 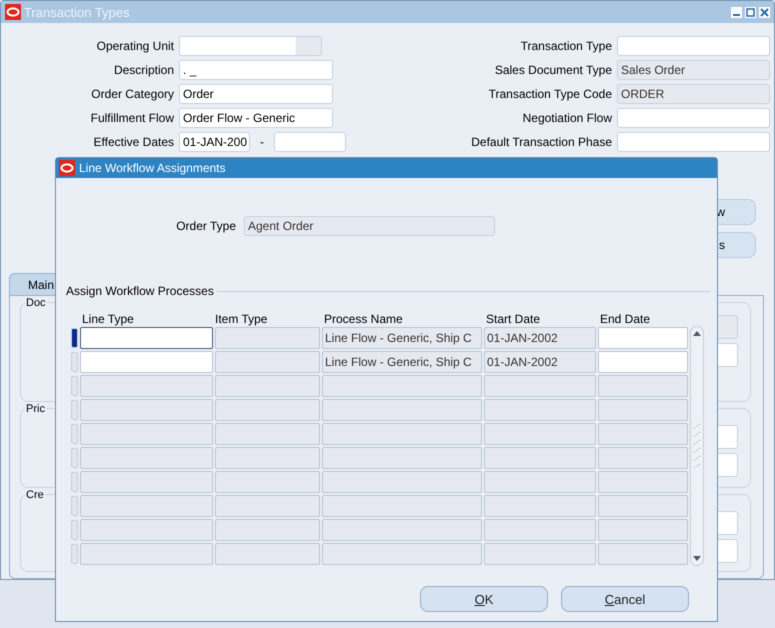 What do you see at coordinates (250, 46) in the screenshot?
I see `lov-field` at bounding box center [250, 46].